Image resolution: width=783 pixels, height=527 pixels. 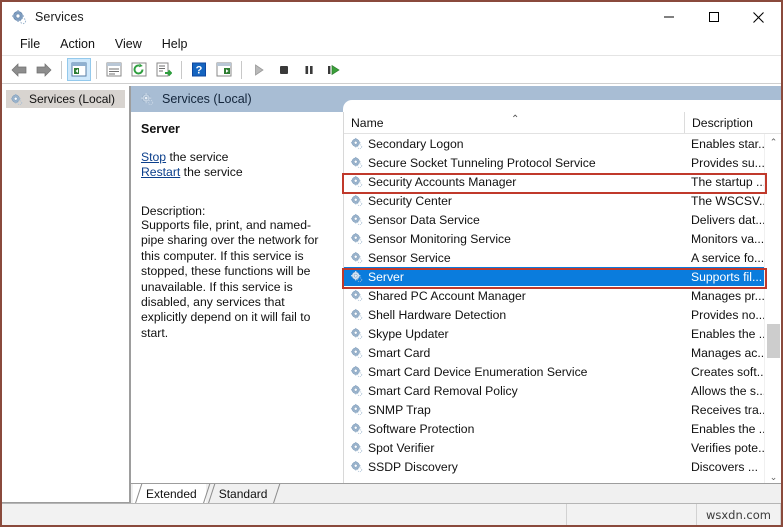 What do you see at coordinates (410, 200) in the screenshot?
I see `service-name-label: Security Center` at bounding box center [410, 200].